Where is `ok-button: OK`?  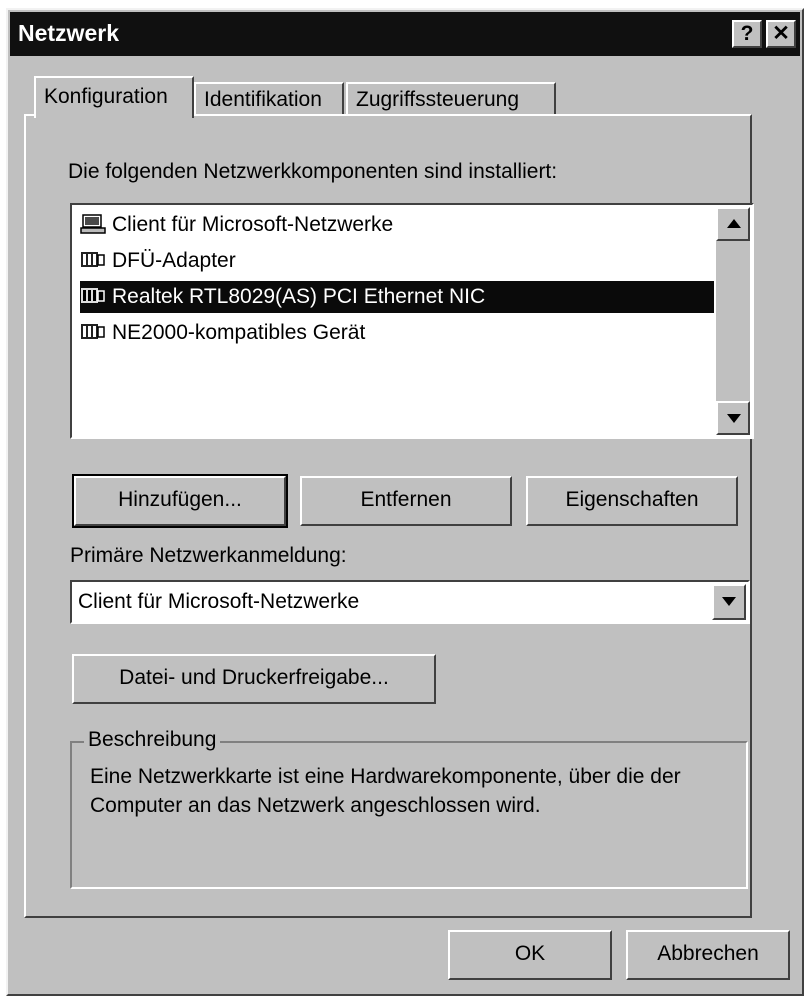
ok-button: OK is located at coordinates (530, 955).